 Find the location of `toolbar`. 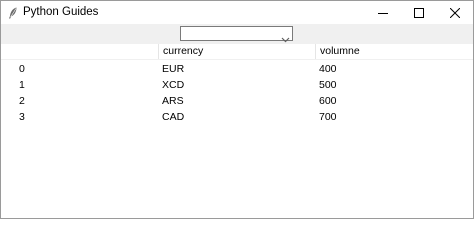

toolbar is located at coordinates (237, 34).